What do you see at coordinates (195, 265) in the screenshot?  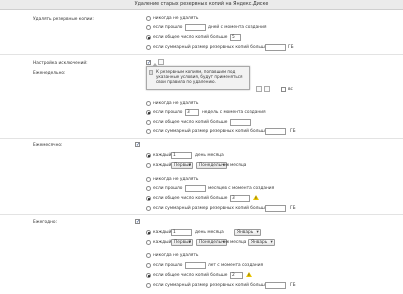 I see `years-input` at bounding box center [195, 265].